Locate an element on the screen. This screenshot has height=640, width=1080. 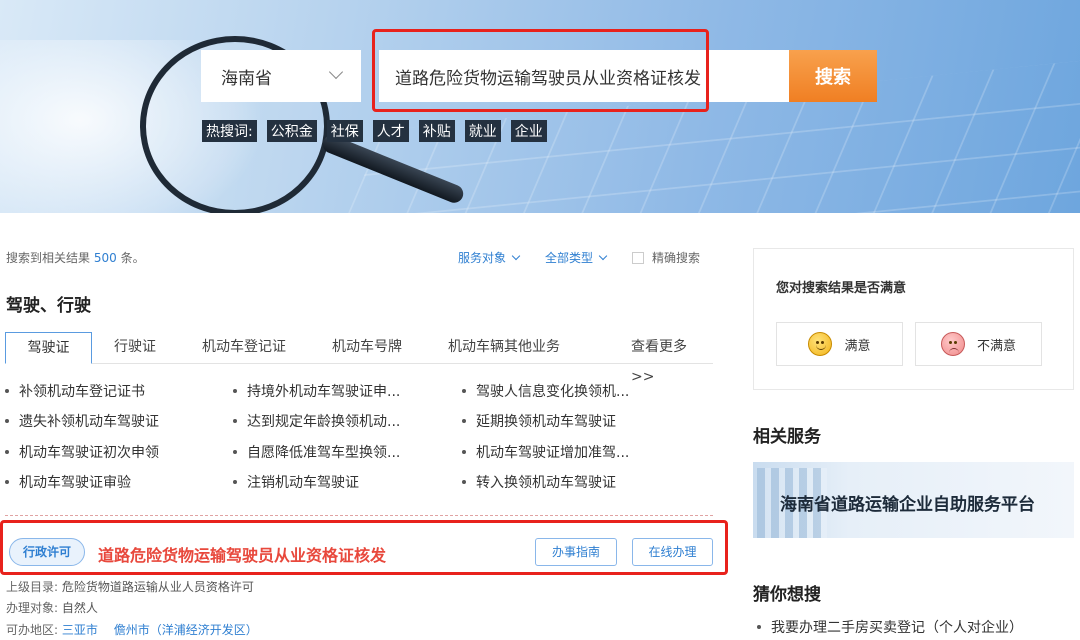
guide-button: 办事指南 is located at coordinates (576, 552).